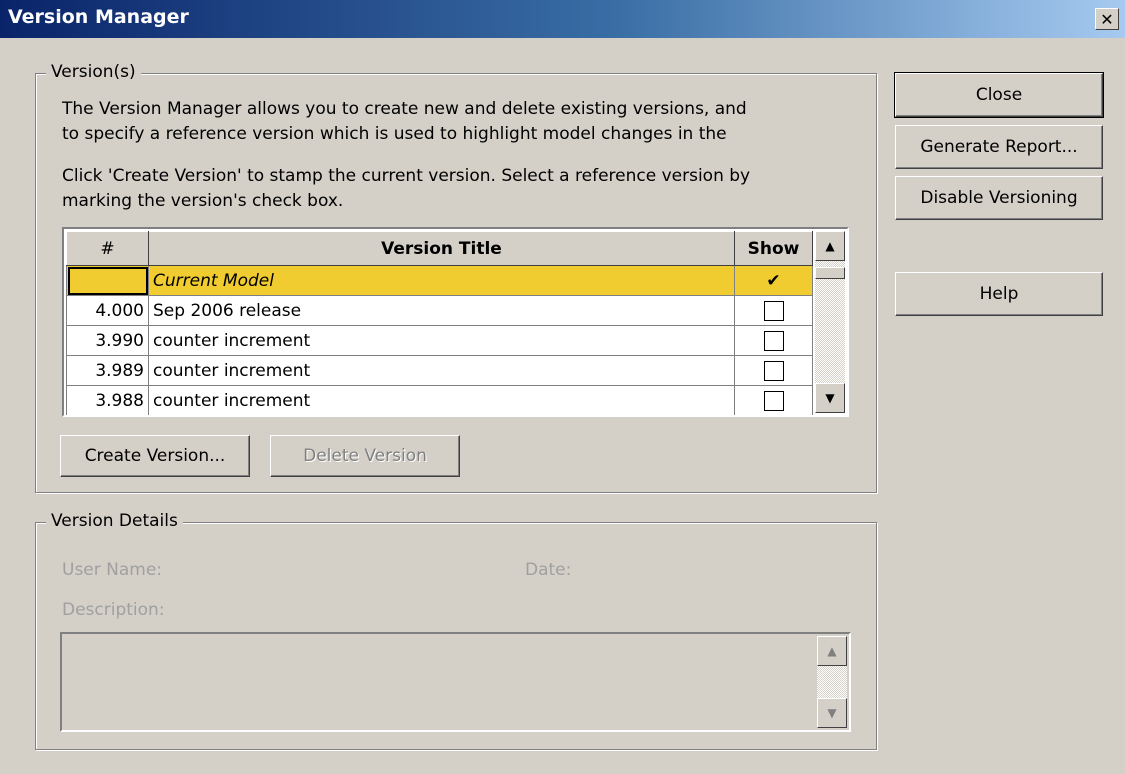 Image resolution: width=1125 pixels, height=774 pixels. Describe the element at coordinates (93, 72) in the screenshot. I see `versions-legend: Version(s)` at that location.